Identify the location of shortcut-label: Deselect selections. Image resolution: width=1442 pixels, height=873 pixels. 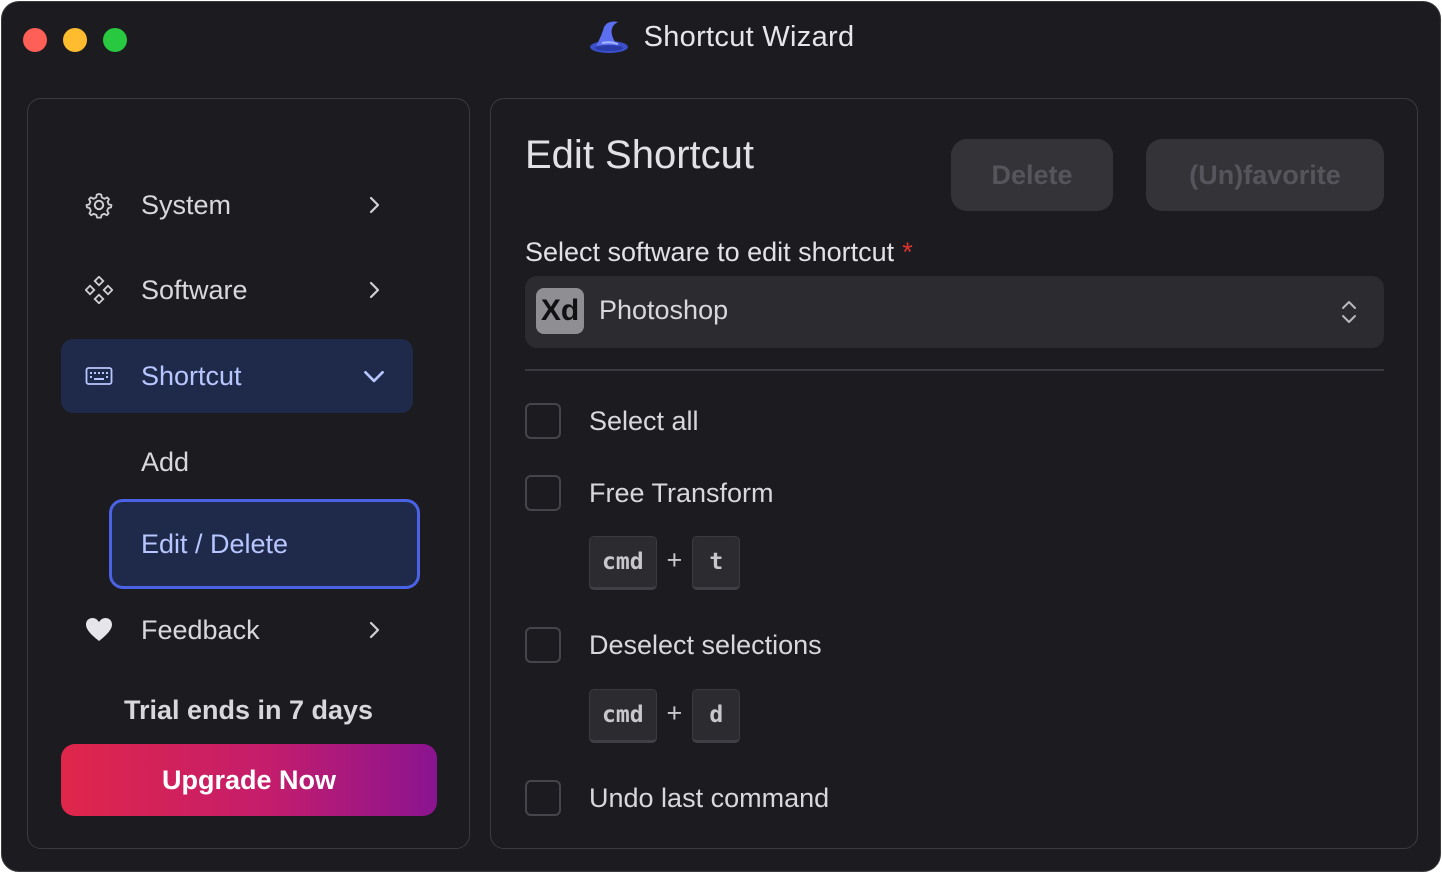
(705, 644).